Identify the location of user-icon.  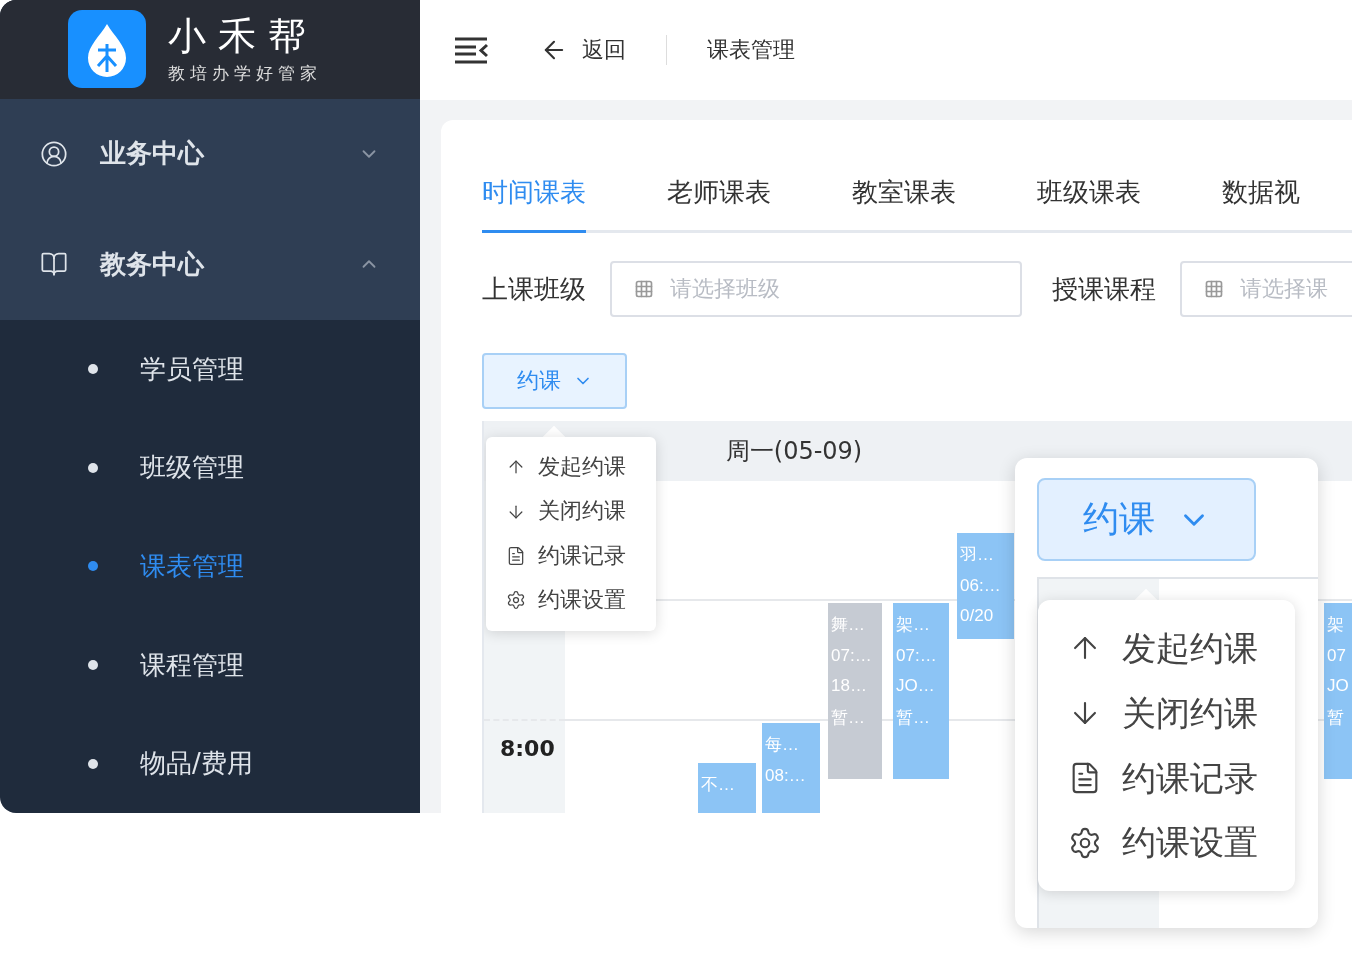
(54, 153).